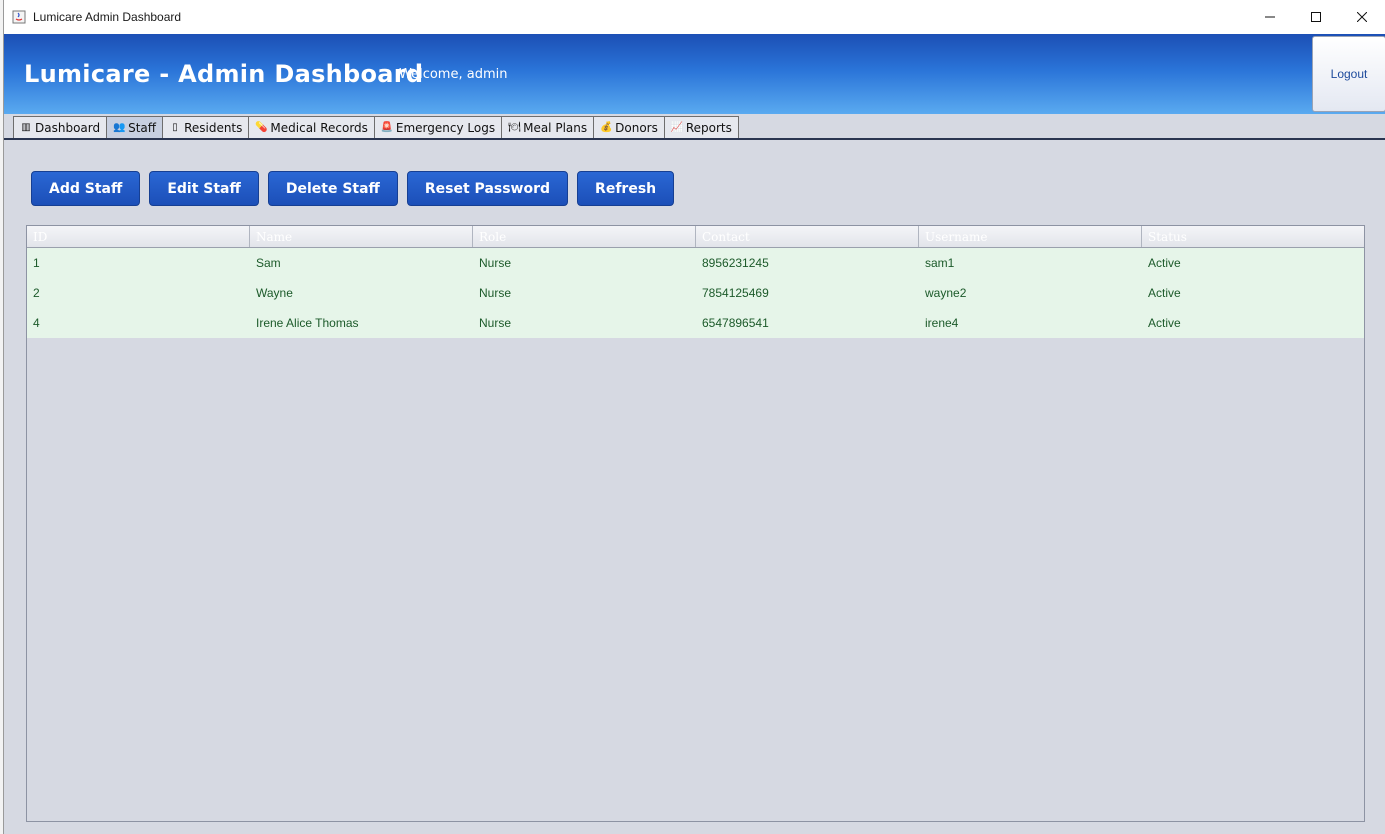  What do you see at coordinates (26, 127) in the screenshot?
I see `dashboard-icon: ▥` at bounding box center [26, 127].